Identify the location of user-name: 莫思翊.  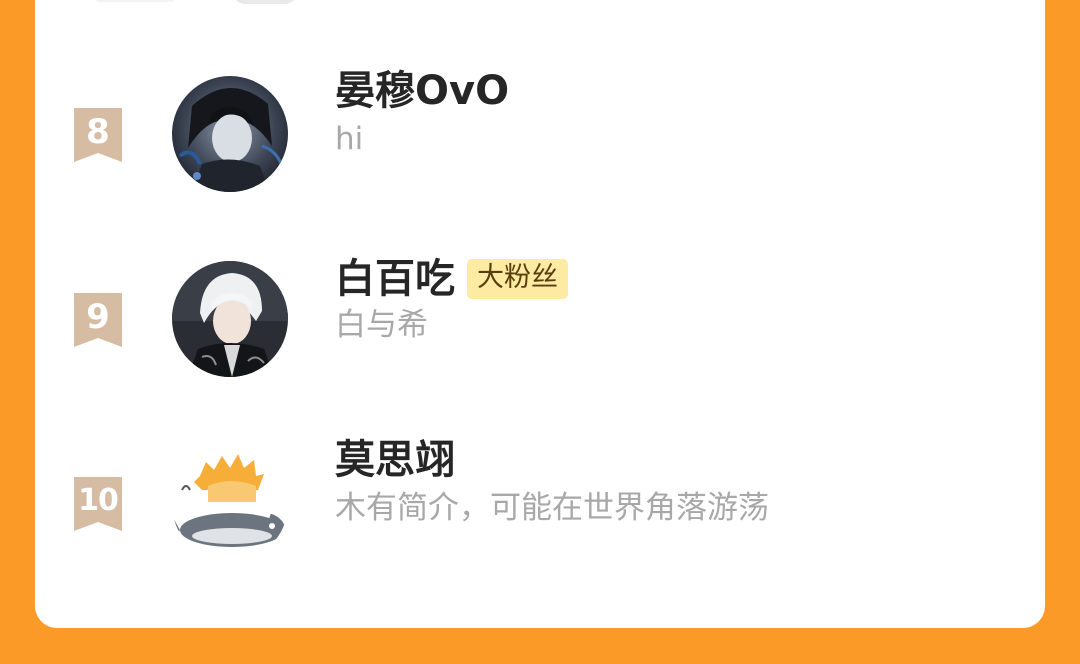
(395, 460).